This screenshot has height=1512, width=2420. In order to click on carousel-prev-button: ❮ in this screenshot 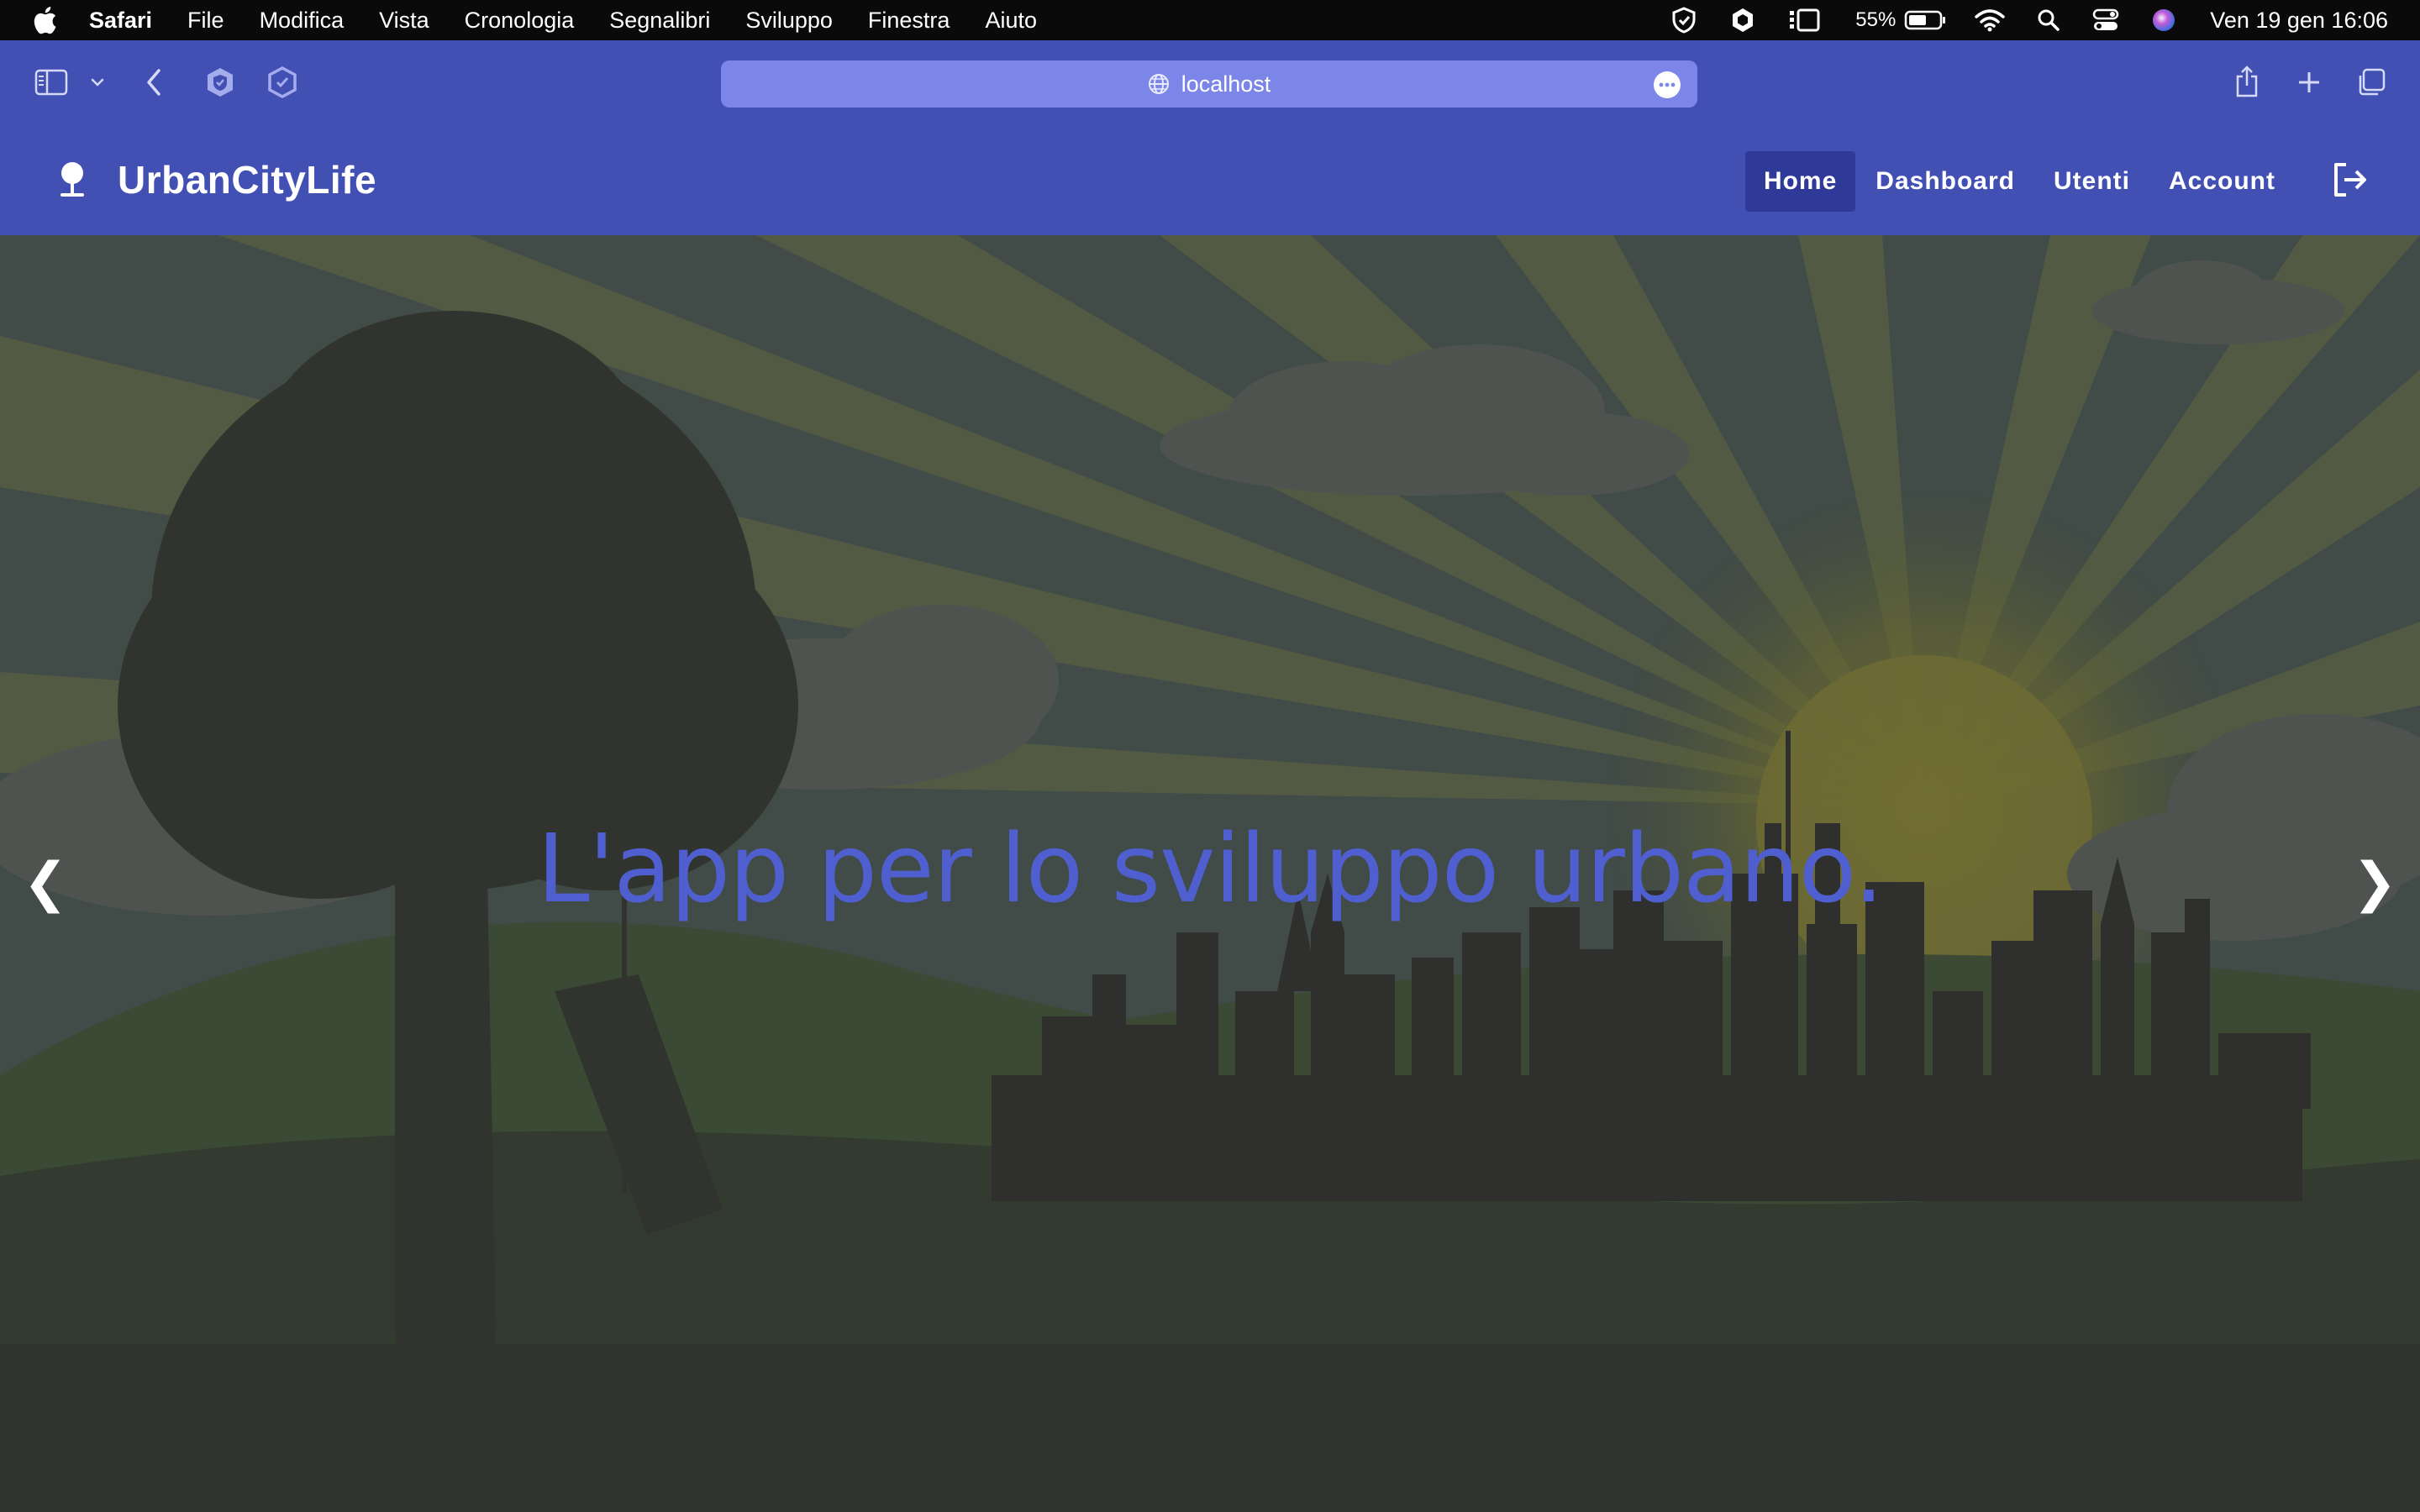, I will do `click(45, 882)`.